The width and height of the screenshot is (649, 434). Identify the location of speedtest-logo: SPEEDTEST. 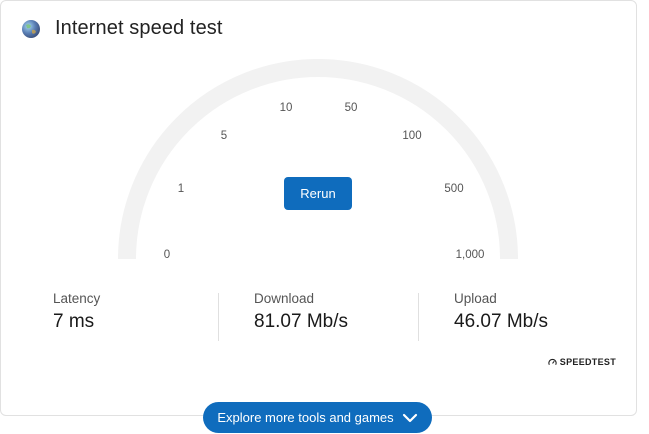
(582, 362).